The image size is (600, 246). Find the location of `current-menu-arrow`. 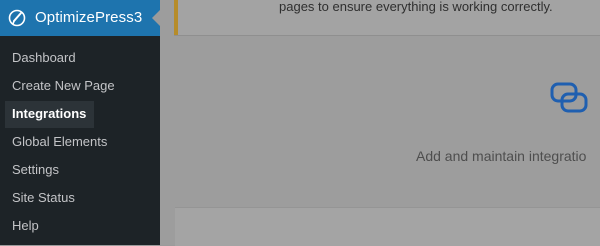

current-menu-arrow is located at coordinates (156, 18).